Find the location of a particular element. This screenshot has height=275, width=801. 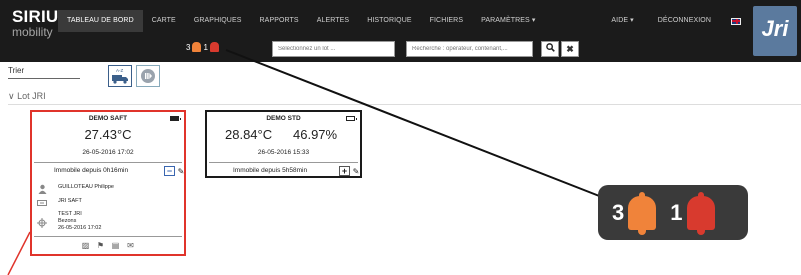

nav-rapports: RAPPORTS is located at coordinates (279, 21).